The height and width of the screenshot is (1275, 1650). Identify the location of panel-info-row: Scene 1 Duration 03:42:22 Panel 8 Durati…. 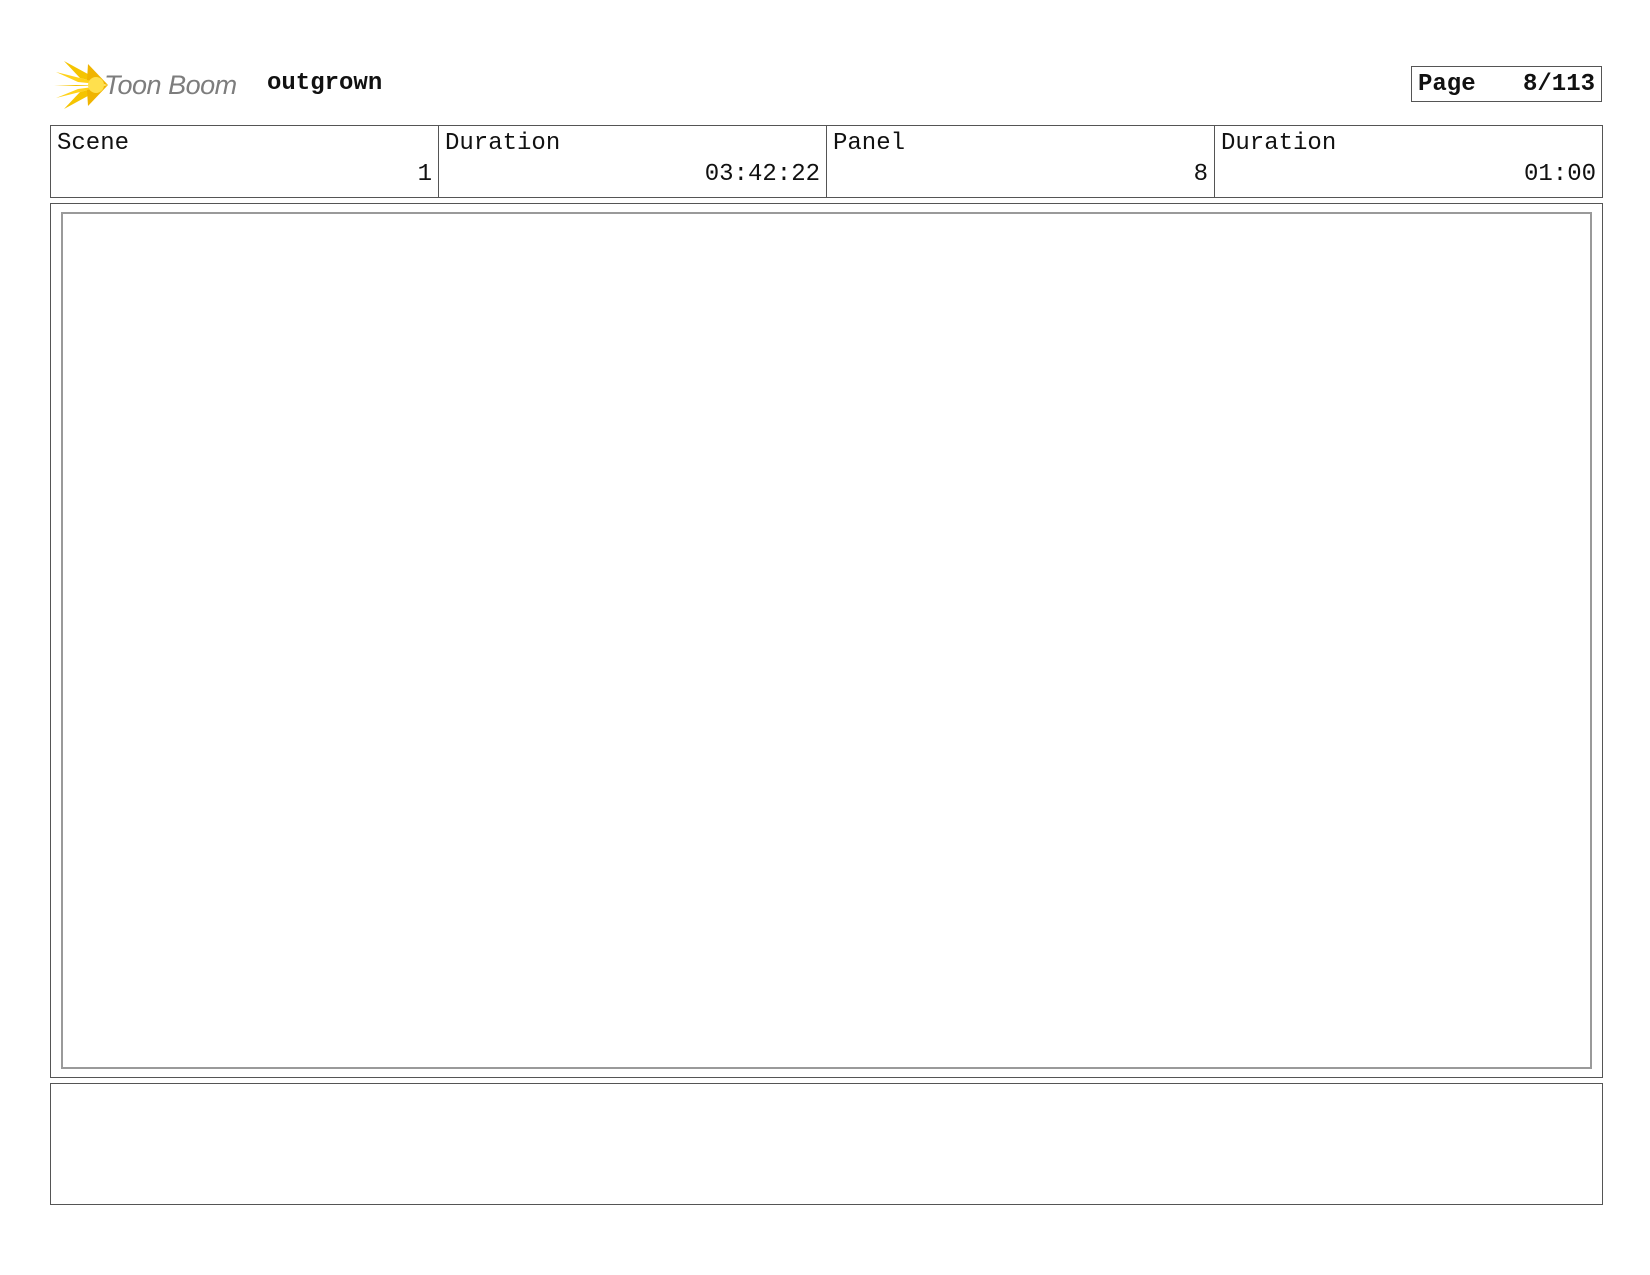
(826, 161).